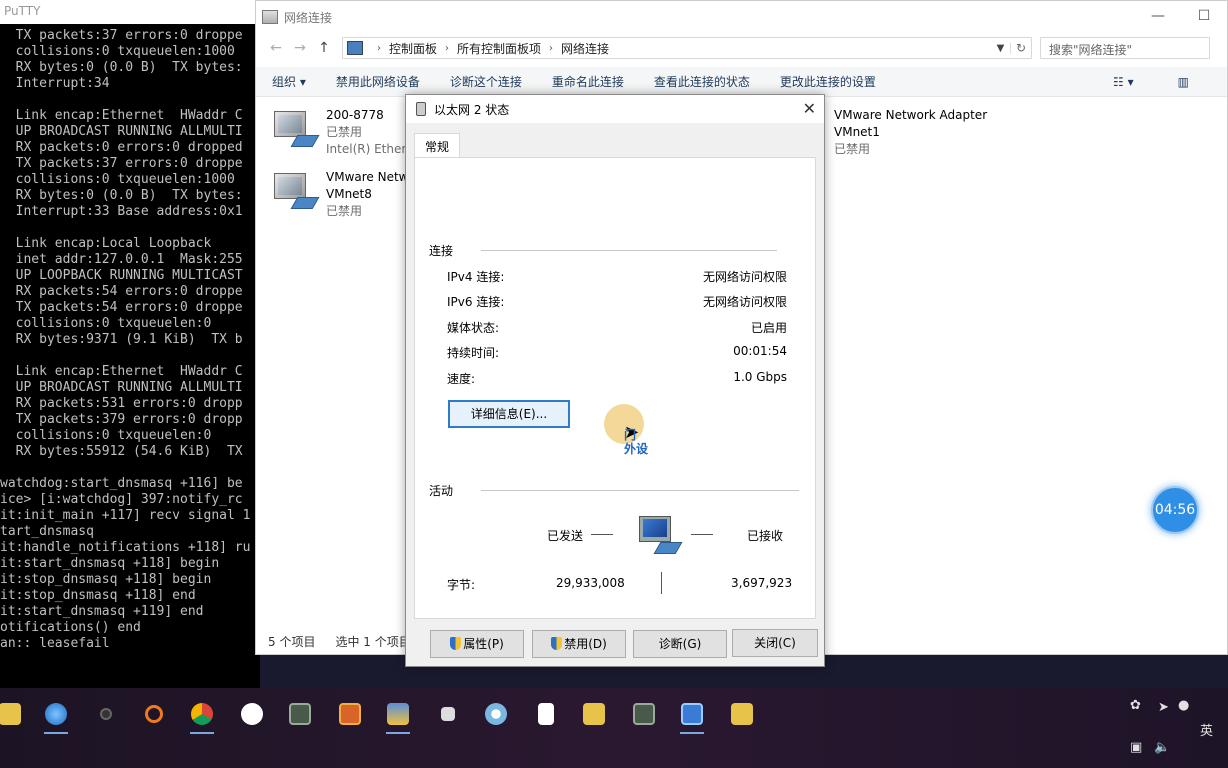 This screenshot has height=768, width=1228. What do you see at coordinates (1183, 82) in the screenshot?
I see `preview-pane-icon: ▥` at bounding box center [1183, 82].